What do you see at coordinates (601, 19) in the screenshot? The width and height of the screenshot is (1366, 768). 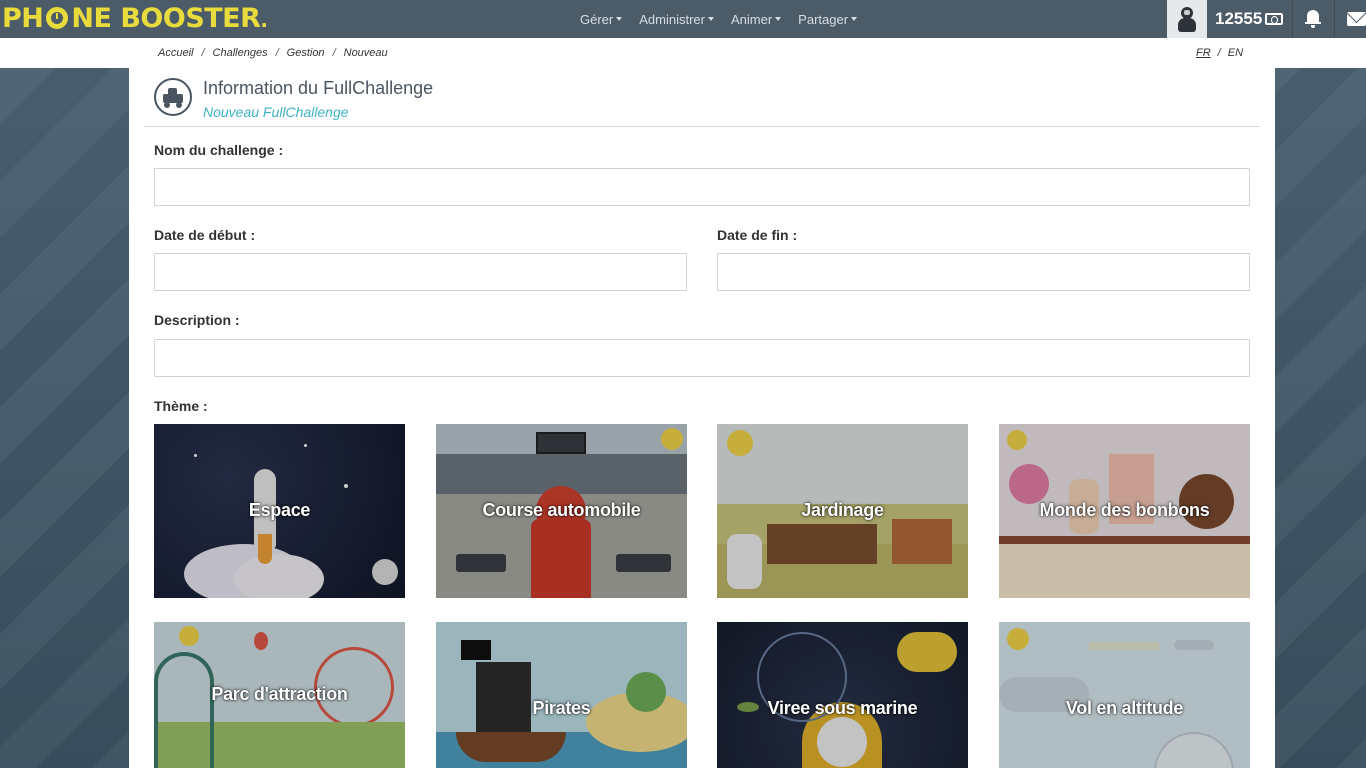 I see `menu-gerer: Gérer` at bounding box center [601, 19].